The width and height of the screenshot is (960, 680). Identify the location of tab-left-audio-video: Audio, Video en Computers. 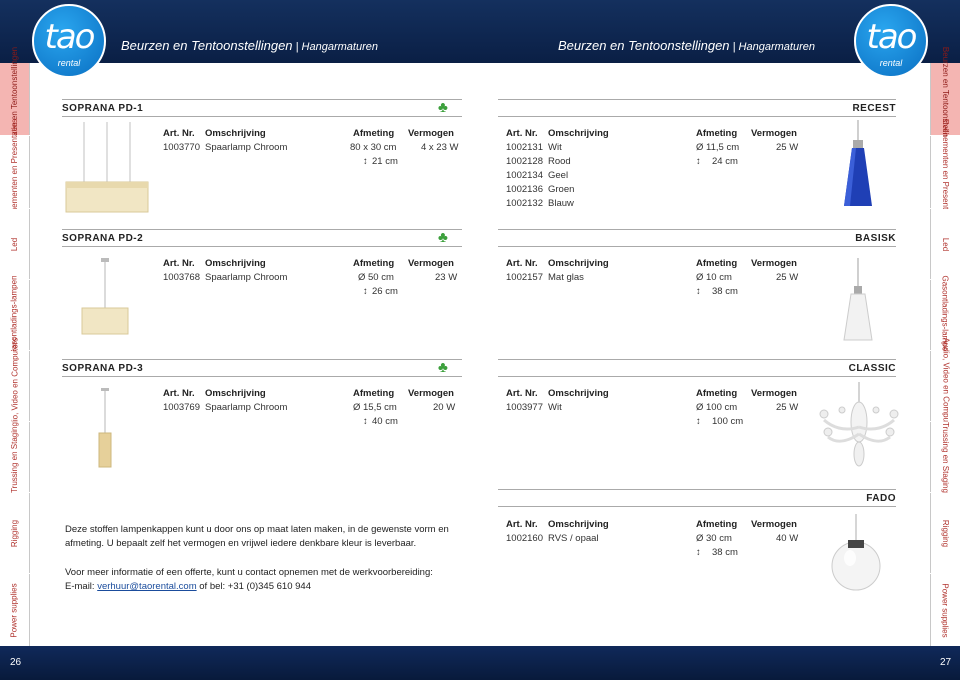
(15, 386).